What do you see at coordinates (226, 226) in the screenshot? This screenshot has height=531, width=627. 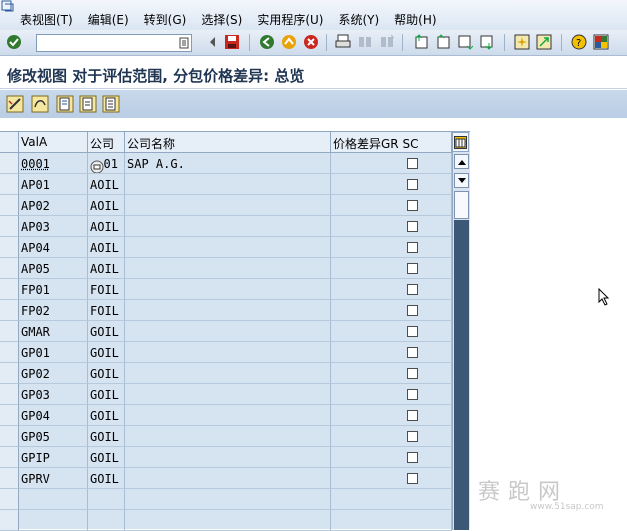 I see `table-row: AP03 AOIL` at bounding box center [226, 226].